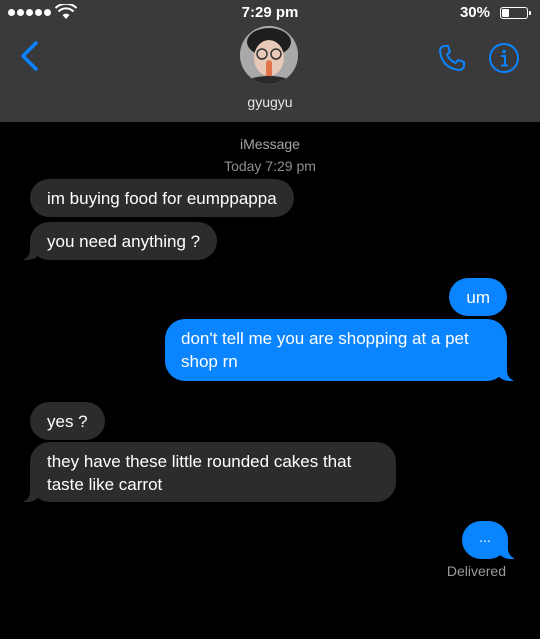 Image resolution: width=540 pixels, height=639 pixels. What do you see at coordinates (162, 198) in the screenshot?
I see `message-bubble-incoming: im buying food for eumppappa` at bounding box center [162, 198].